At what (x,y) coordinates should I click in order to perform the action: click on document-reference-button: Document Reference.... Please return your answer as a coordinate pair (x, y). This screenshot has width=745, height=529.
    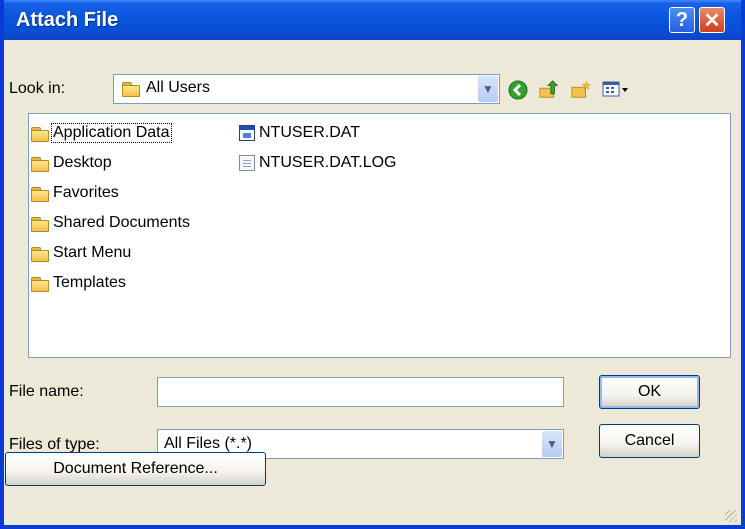
    Looking at the image, I should click on (135, 469).